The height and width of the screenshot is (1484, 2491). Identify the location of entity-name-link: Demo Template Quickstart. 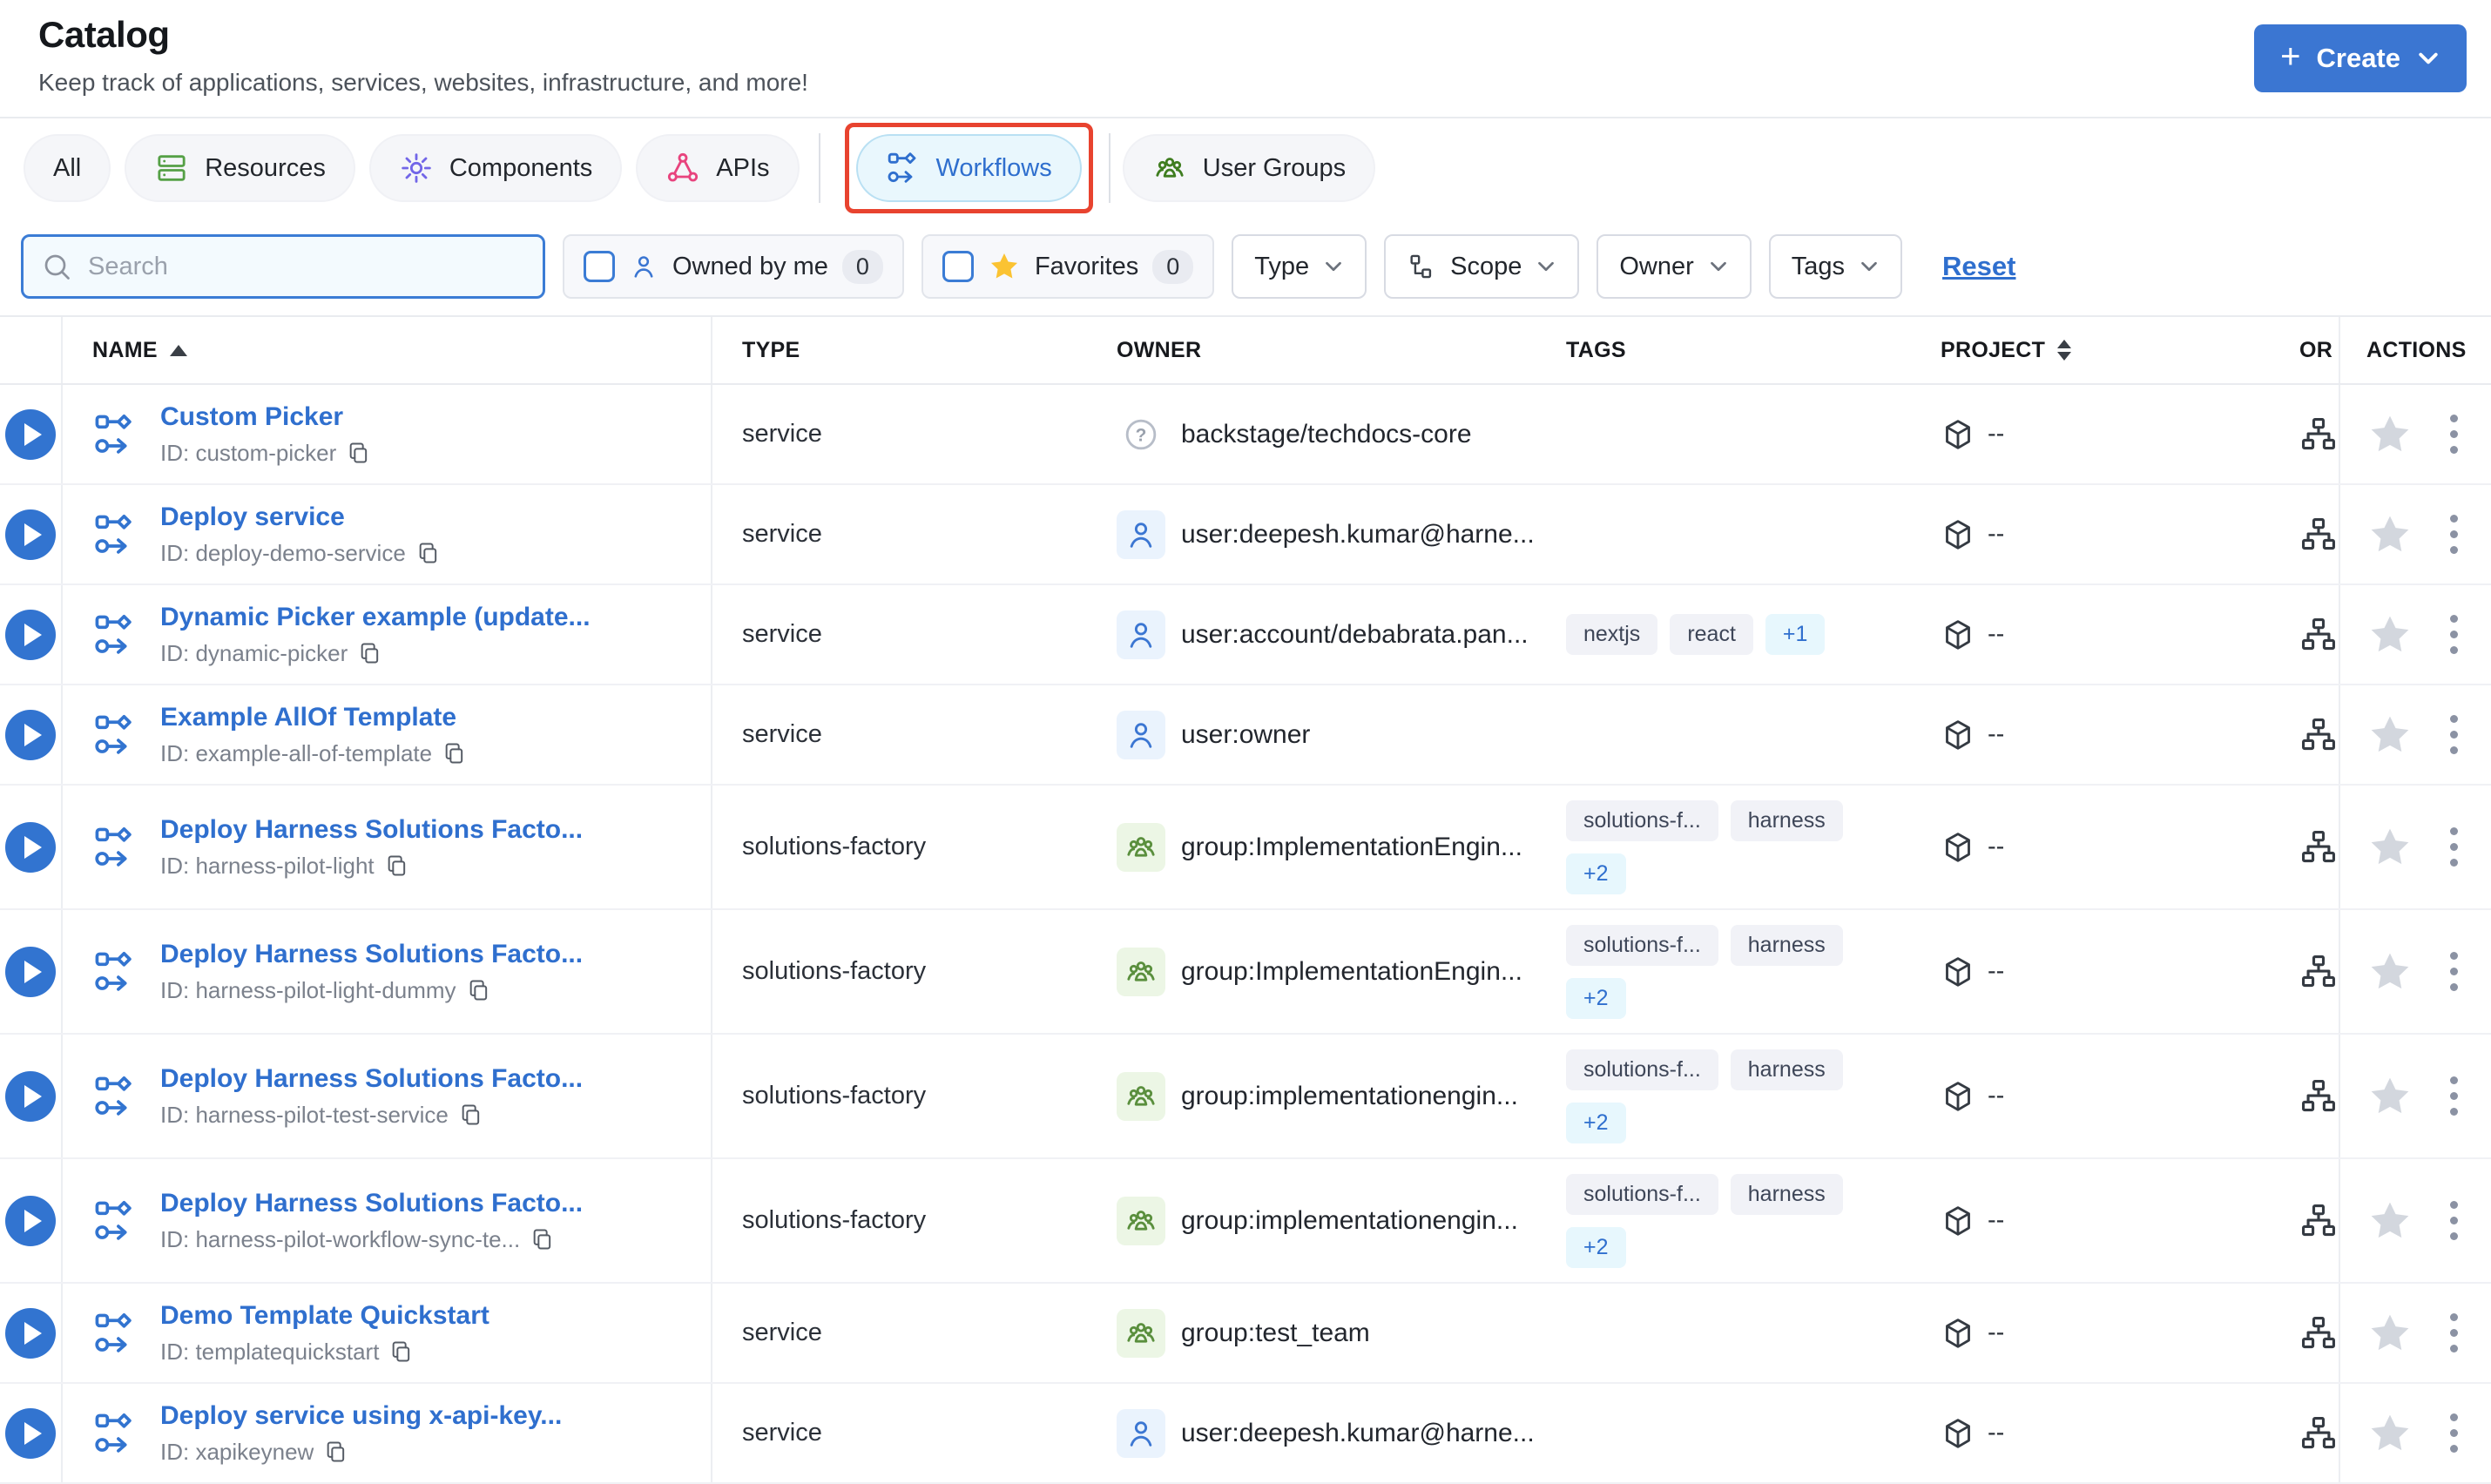
(324, 1316).